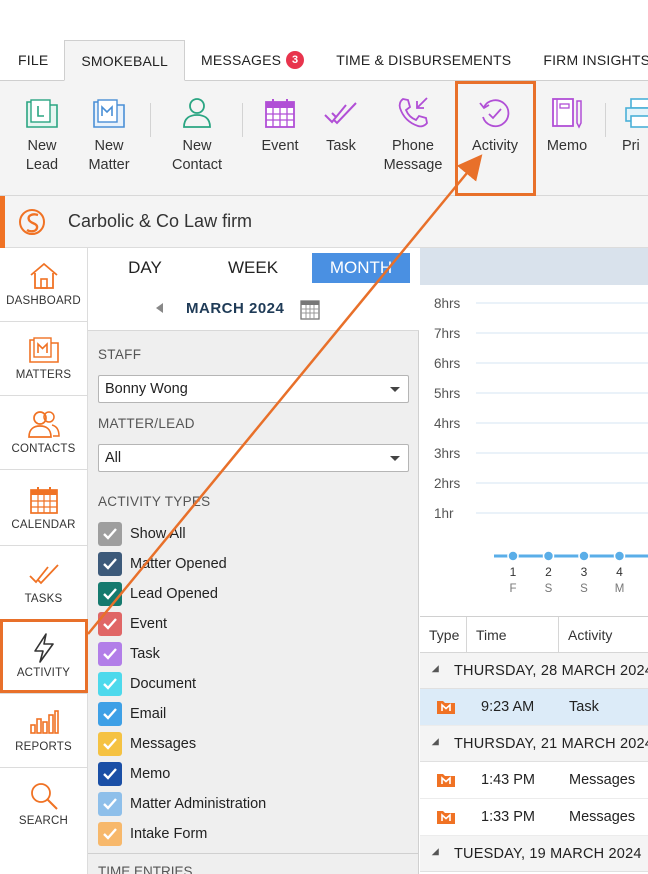  What do you see at coordinates (635, 113) in the screenshot?
I see `printer-icon` at bounding box center [635, 113].